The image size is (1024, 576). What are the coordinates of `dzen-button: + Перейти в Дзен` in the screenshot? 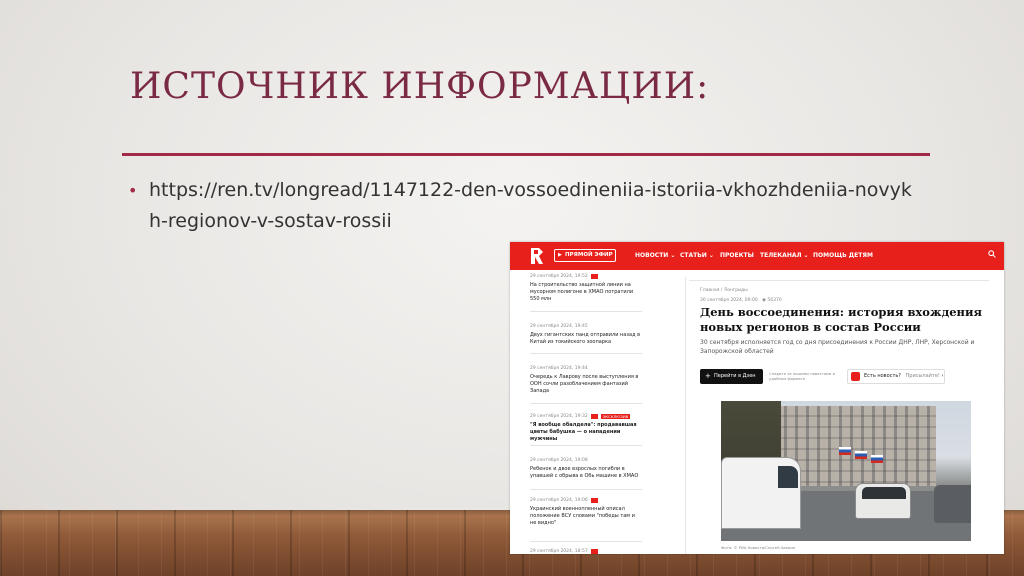 It's located at (731, 376).